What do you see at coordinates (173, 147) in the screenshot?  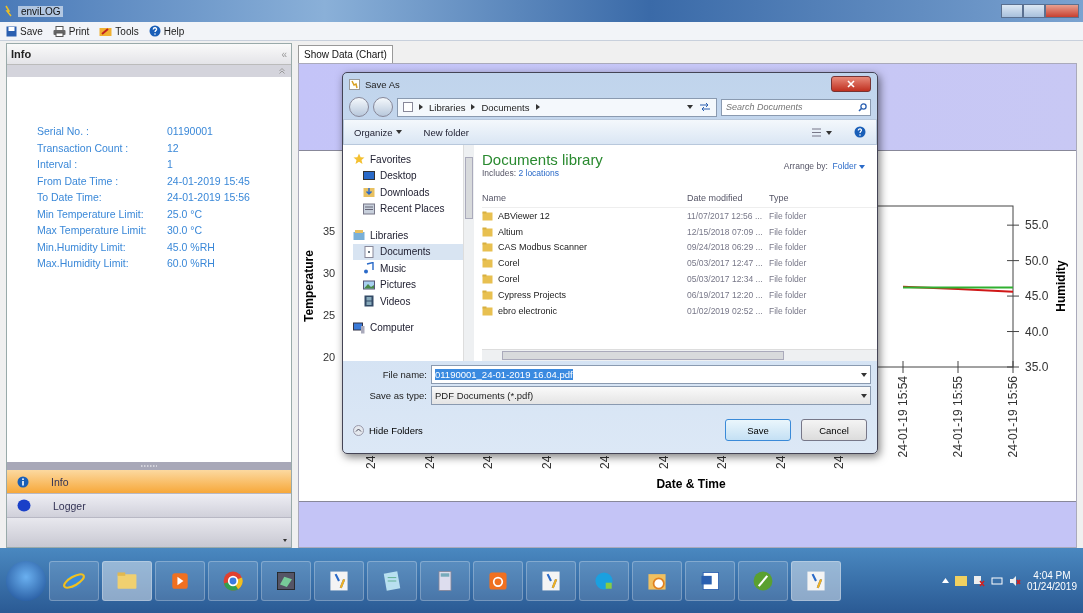 I see `info-value: 12` at bounding box center [173, 147].